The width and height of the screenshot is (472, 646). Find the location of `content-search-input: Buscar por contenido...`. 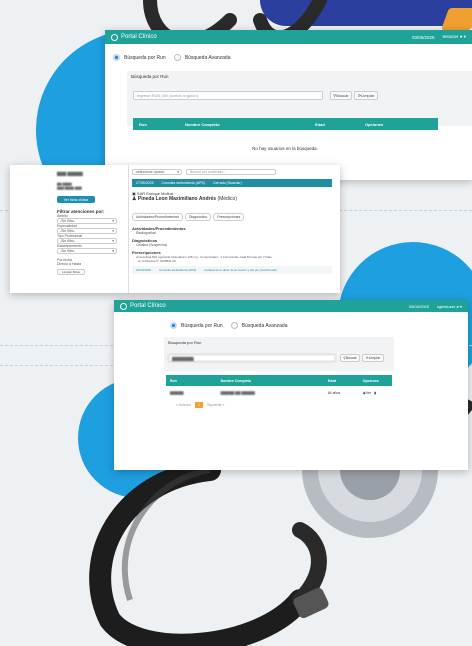

content-search-input: Buscar por contenido... is located at coordinates (231, 172).